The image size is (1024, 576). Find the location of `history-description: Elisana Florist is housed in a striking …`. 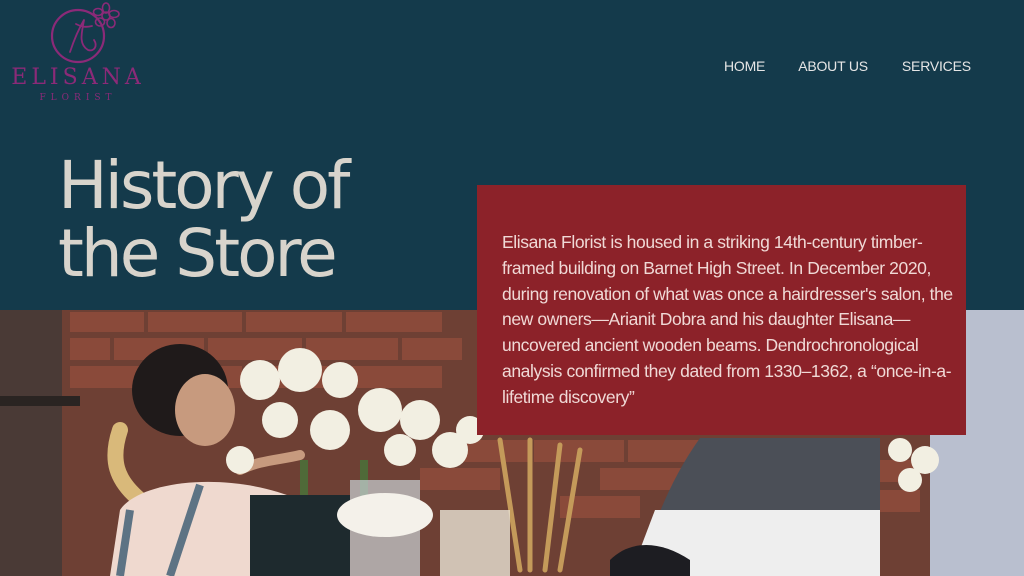

history-description: Elisana Florist is housed in a striking … is located at coordinates (727, 319).